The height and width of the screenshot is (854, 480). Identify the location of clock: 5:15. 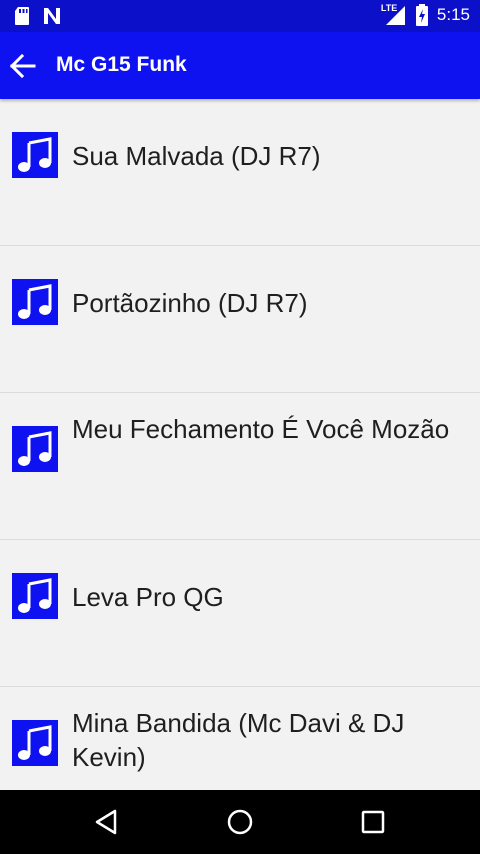
(453, 14).